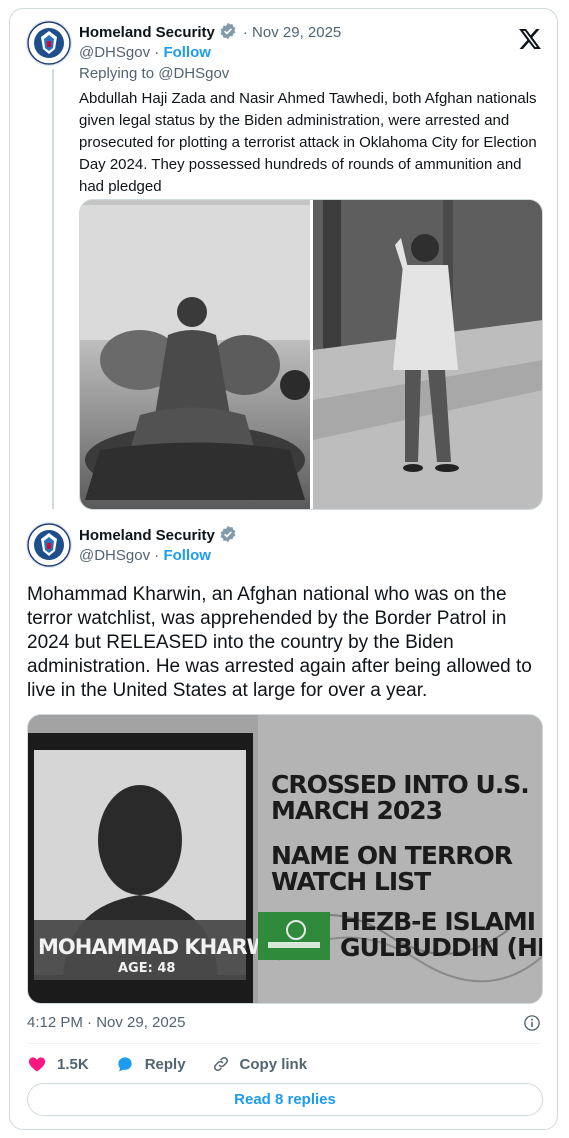 The height and width of the screenshot is (1138, 569). I want to click on like-button: 1.5K, so click(58, 1064).